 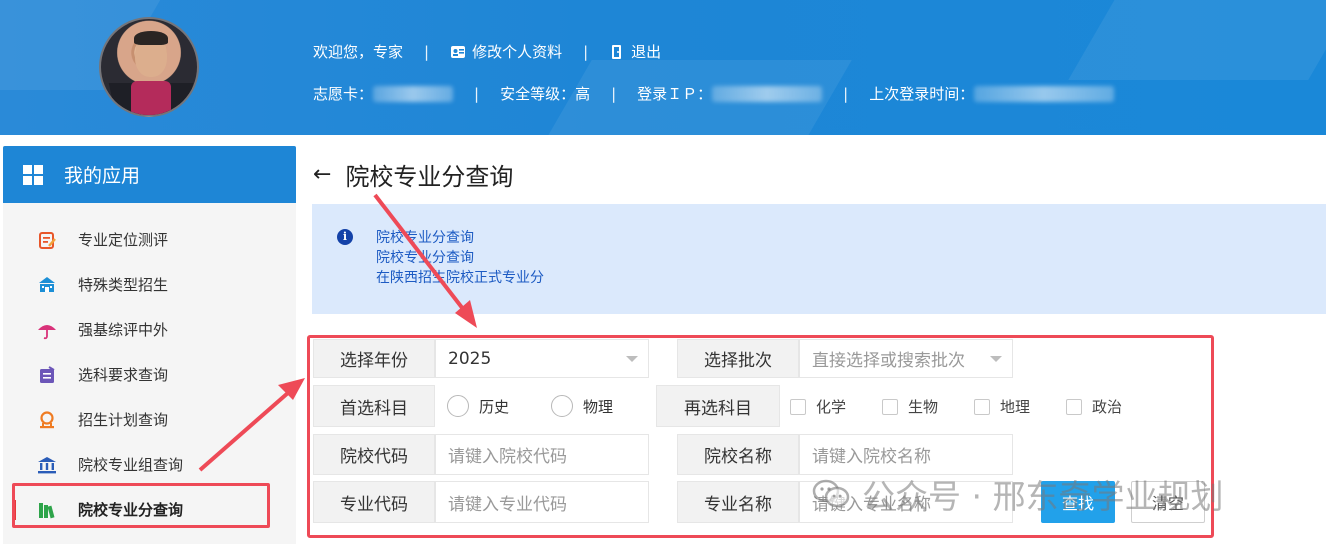 I want to click on checkbox-label: 政治, so click(x=1107, y=407).